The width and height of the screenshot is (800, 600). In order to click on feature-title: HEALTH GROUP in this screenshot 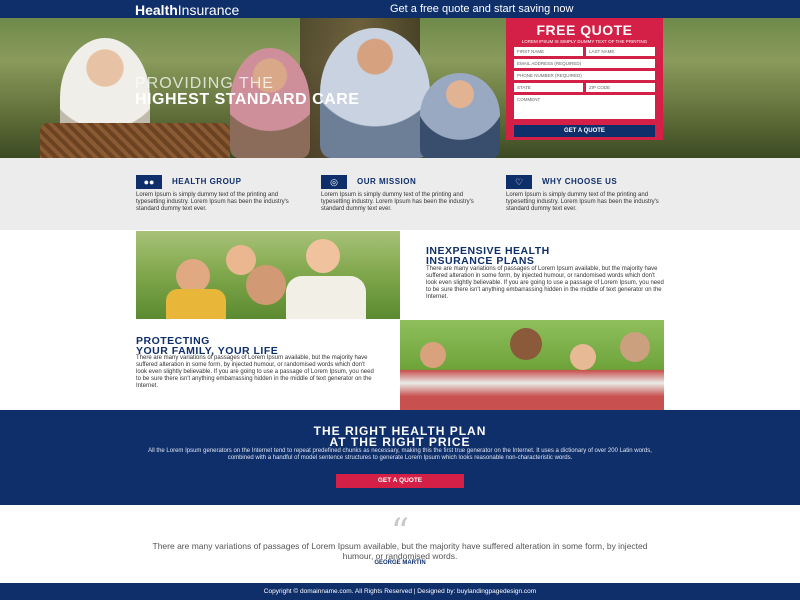, I will do `click(207, 181)`.